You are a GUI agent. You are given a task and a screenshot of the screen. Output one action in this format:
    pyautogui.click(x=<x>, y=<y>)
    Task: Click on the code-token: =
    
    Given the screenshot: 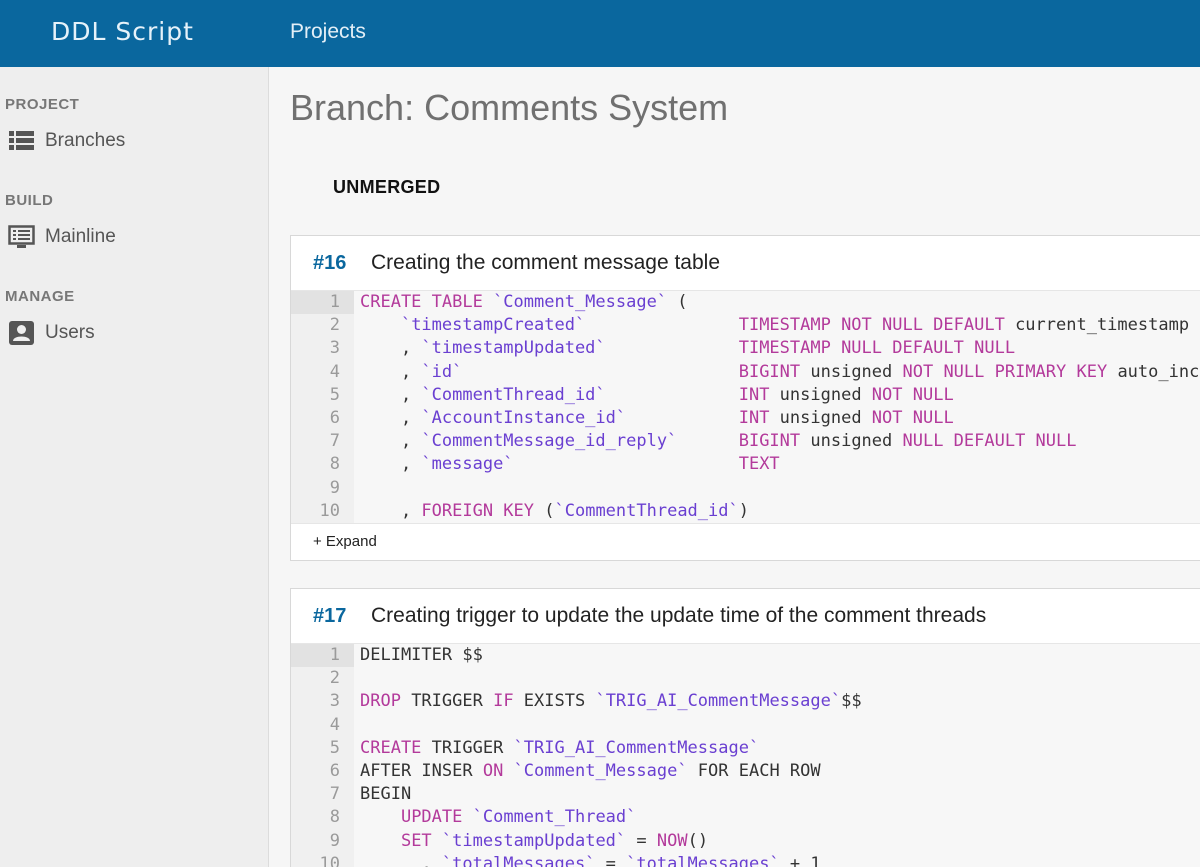 What is the action you would take?
    pyautogui.click(x=611, y=860)
    